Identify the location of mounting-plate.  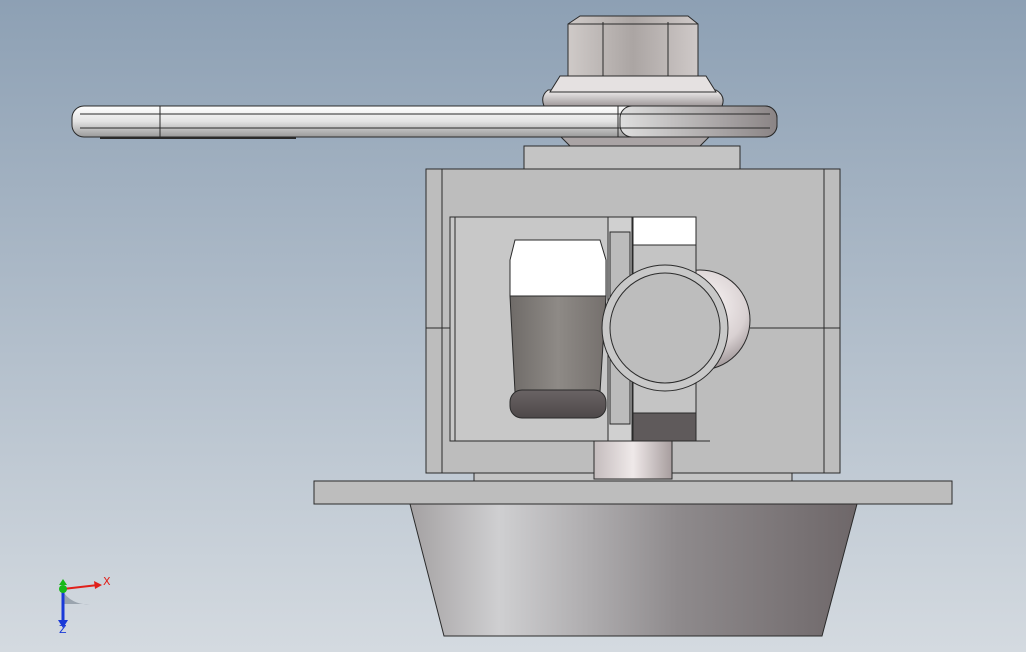
(633, 492).